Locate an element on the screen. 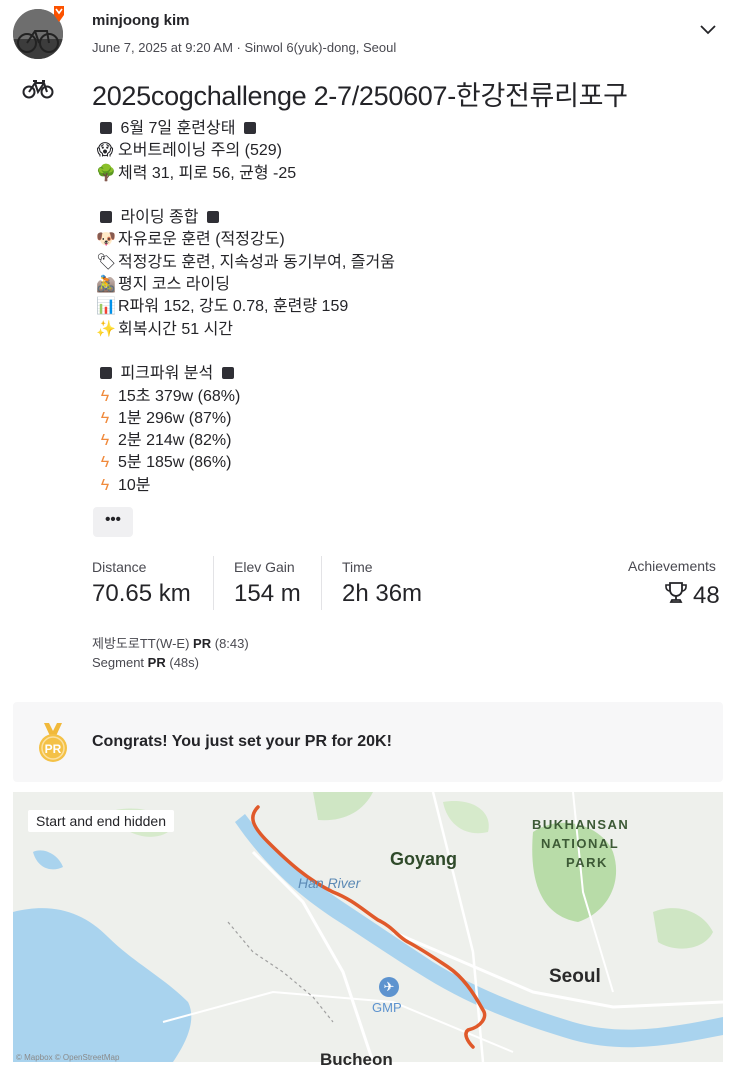  sparkles-emoji-icon: ✨ is located at coordinates (106, 329).